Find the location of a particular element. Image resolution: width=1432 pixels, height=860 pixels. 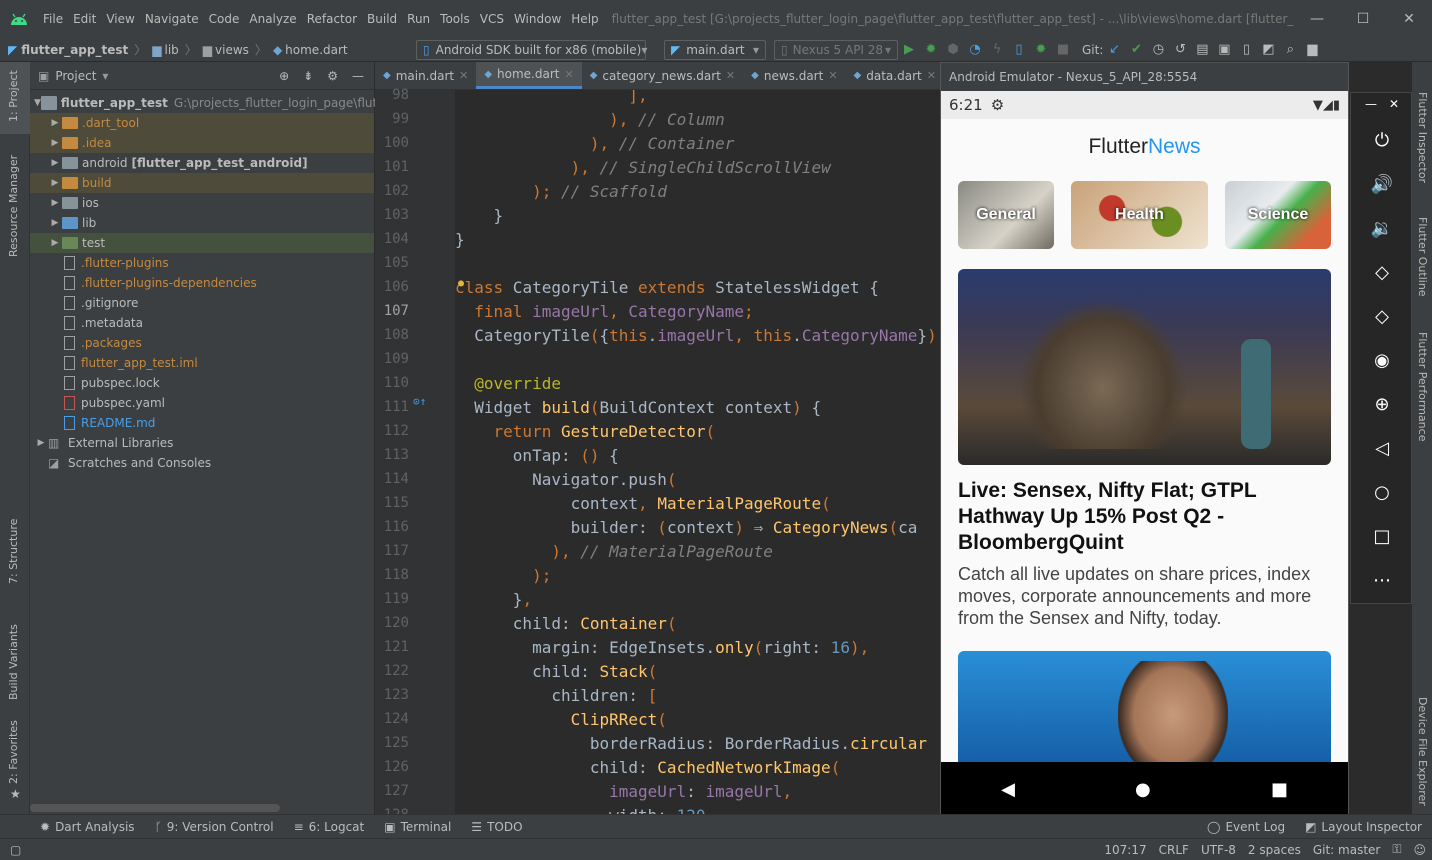

avd-manager-icon: ▯ is located at coordinates (1246, 50).